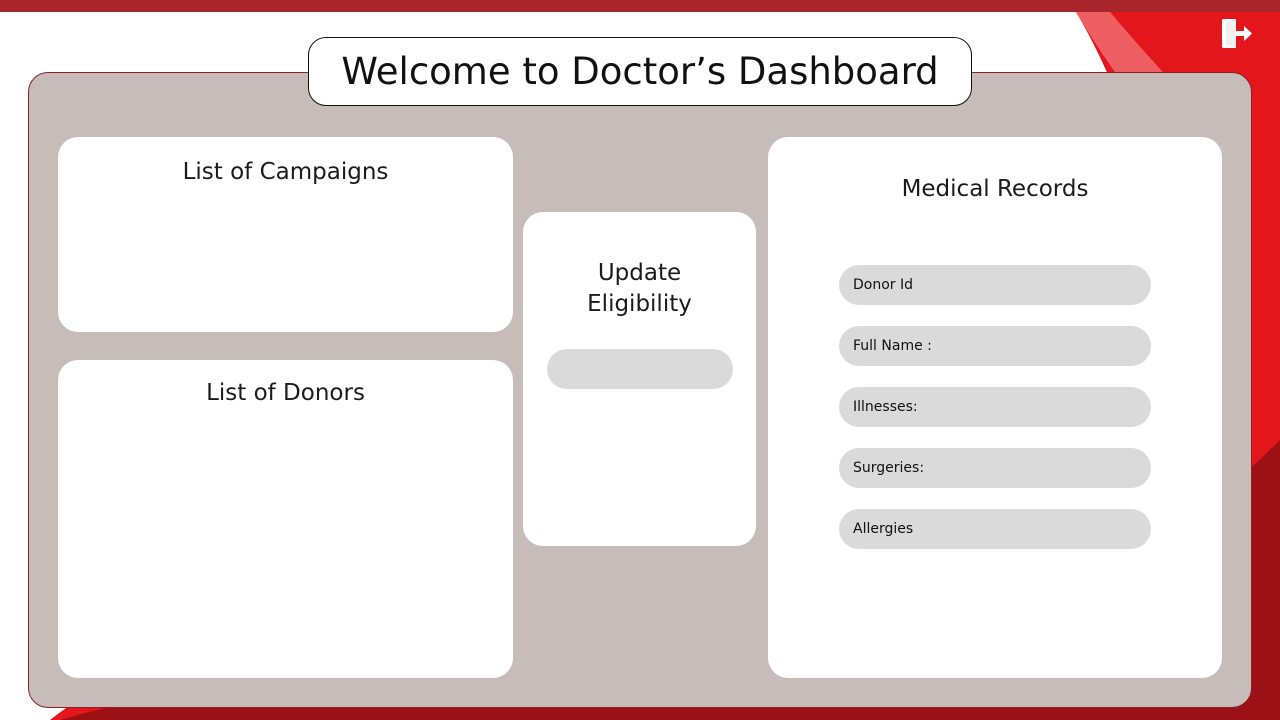 The image size is (1280, 720). I want to click on eligibility-card: Update Eligibility, so click(639, 379).